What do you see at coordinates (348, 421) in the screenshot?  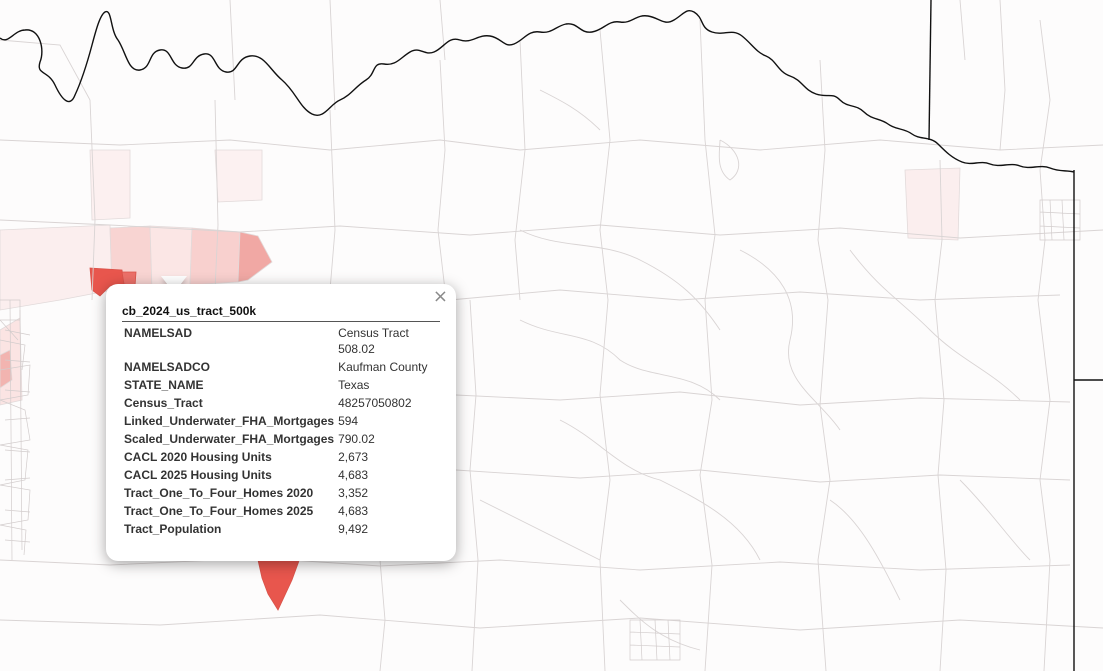 I see `attribute-value: 594` at bounding box center [348, 421].